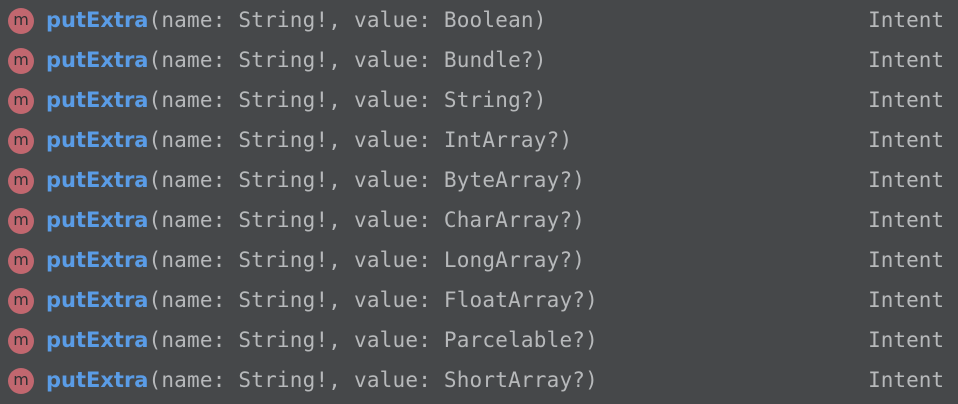  I want to click on method-params: (name: String!, value: ShortArray?), so click(373, 380).